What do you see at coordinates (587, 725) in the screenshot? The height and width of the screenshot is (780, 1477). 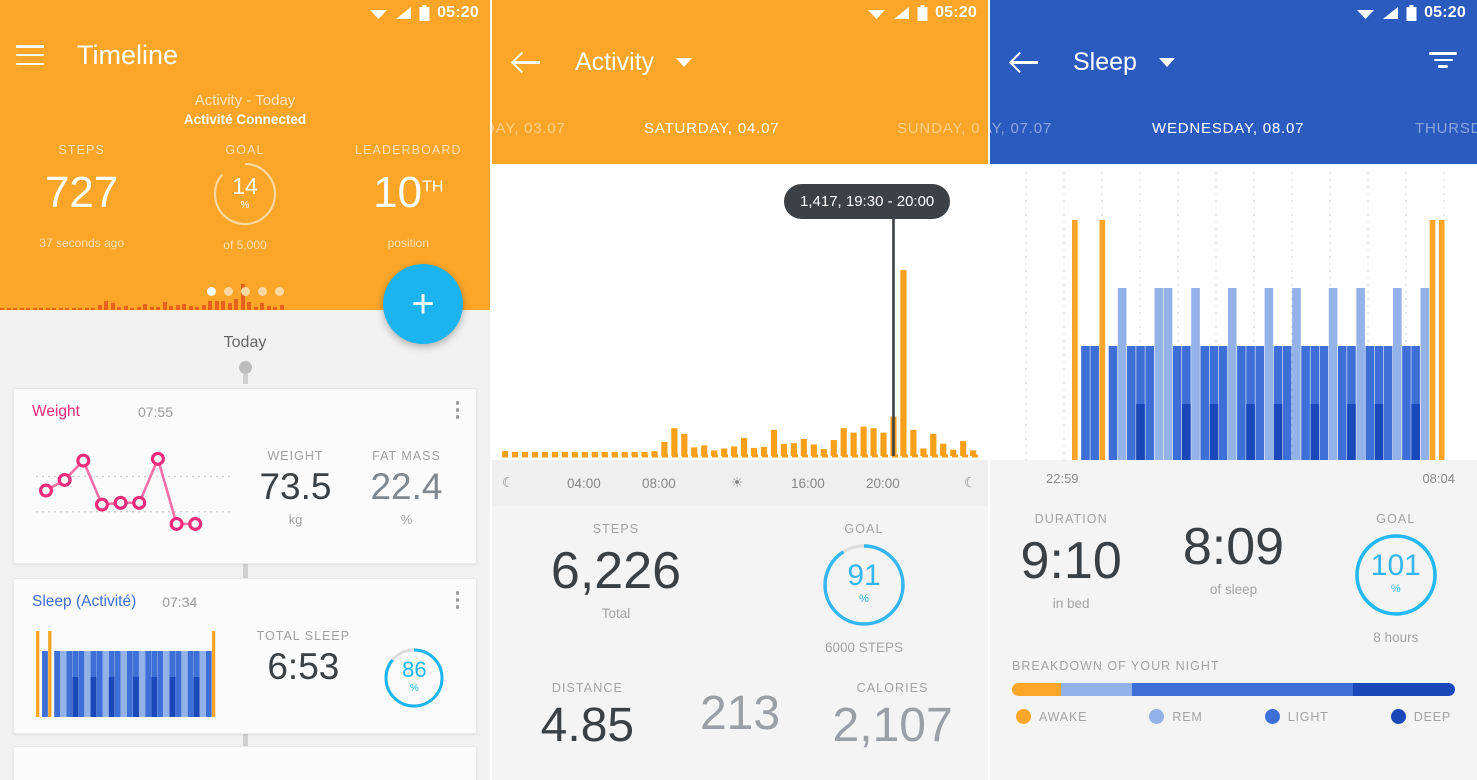 I see `activity-distance-value: 4.85` at bounding box center [587, 725].